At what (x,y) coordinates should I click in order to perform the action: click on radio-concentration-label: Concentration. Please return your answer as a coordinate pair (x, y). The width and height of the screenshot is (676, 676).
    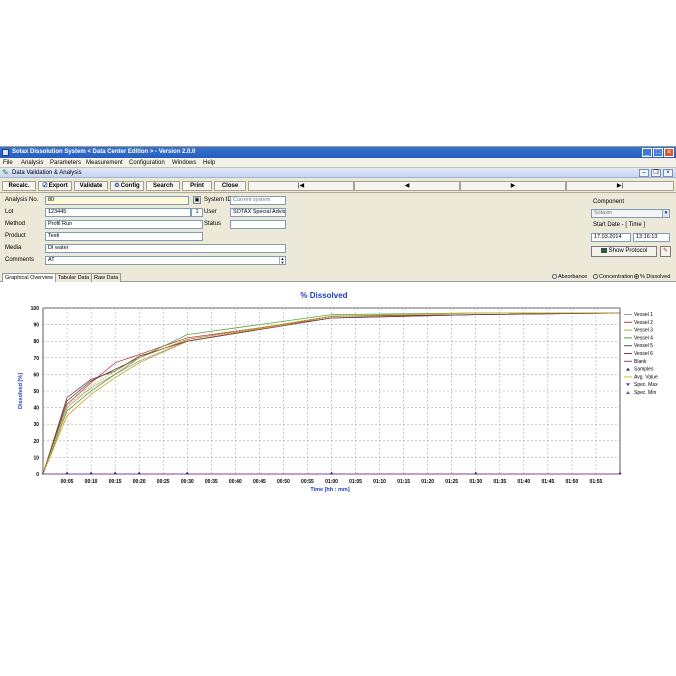
    Looking at the image, I should click on (616, 277).